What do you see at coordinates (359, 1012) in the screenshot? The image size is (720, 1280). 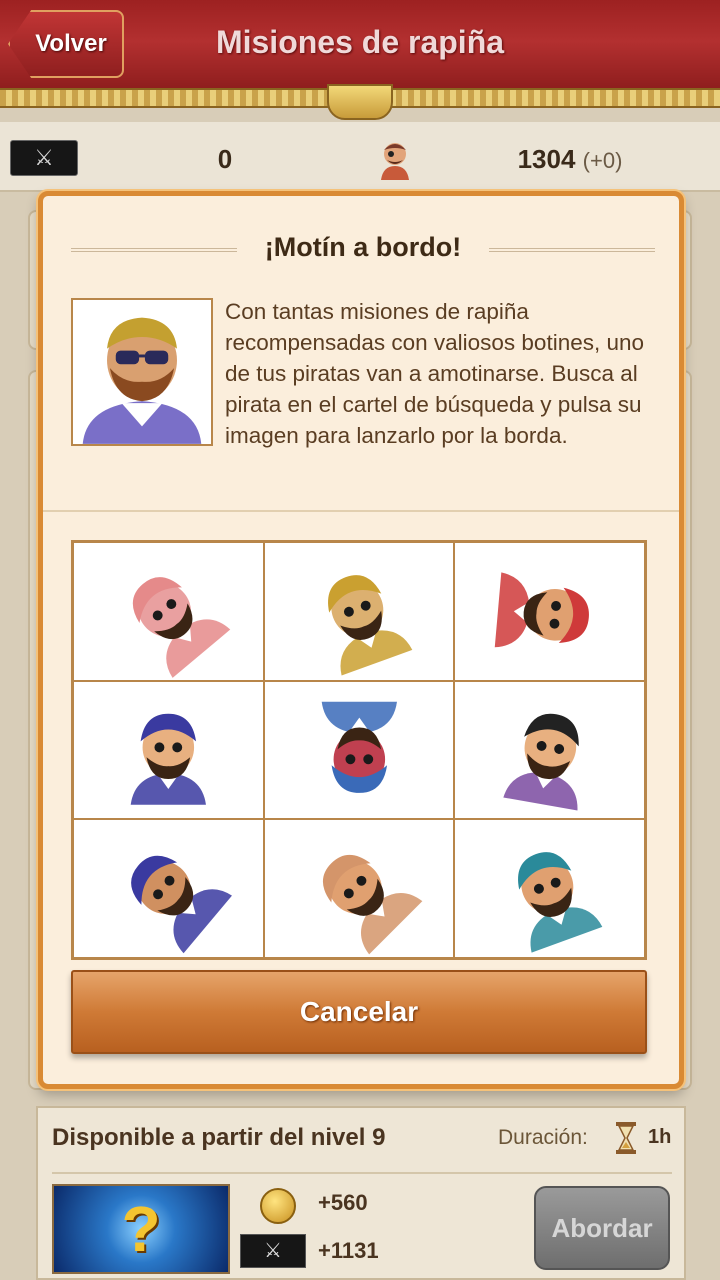 I see `cancel-button: Cancelar` at bounding box center [359, 1012].